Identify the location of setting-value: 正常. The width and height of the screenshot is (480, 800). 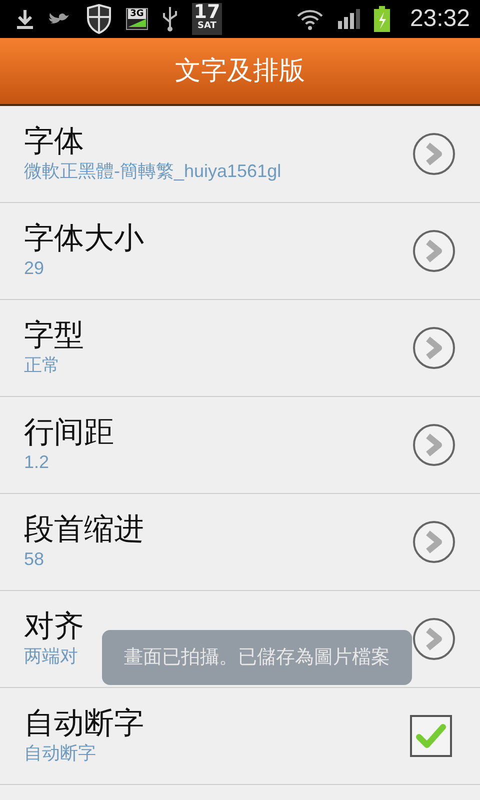
(42, 366).